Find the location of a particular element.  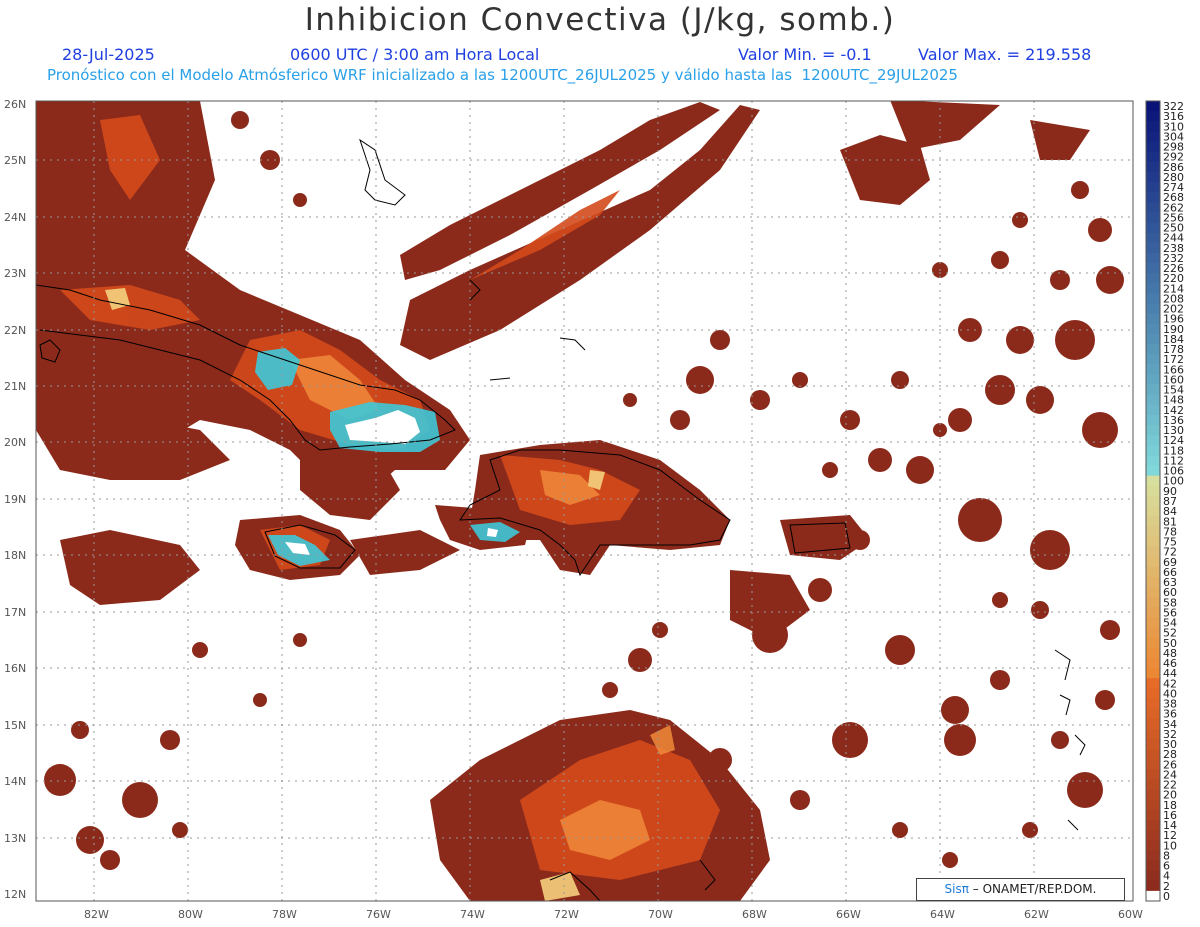

lat-label: 16N is located at coordinates (15, 668).